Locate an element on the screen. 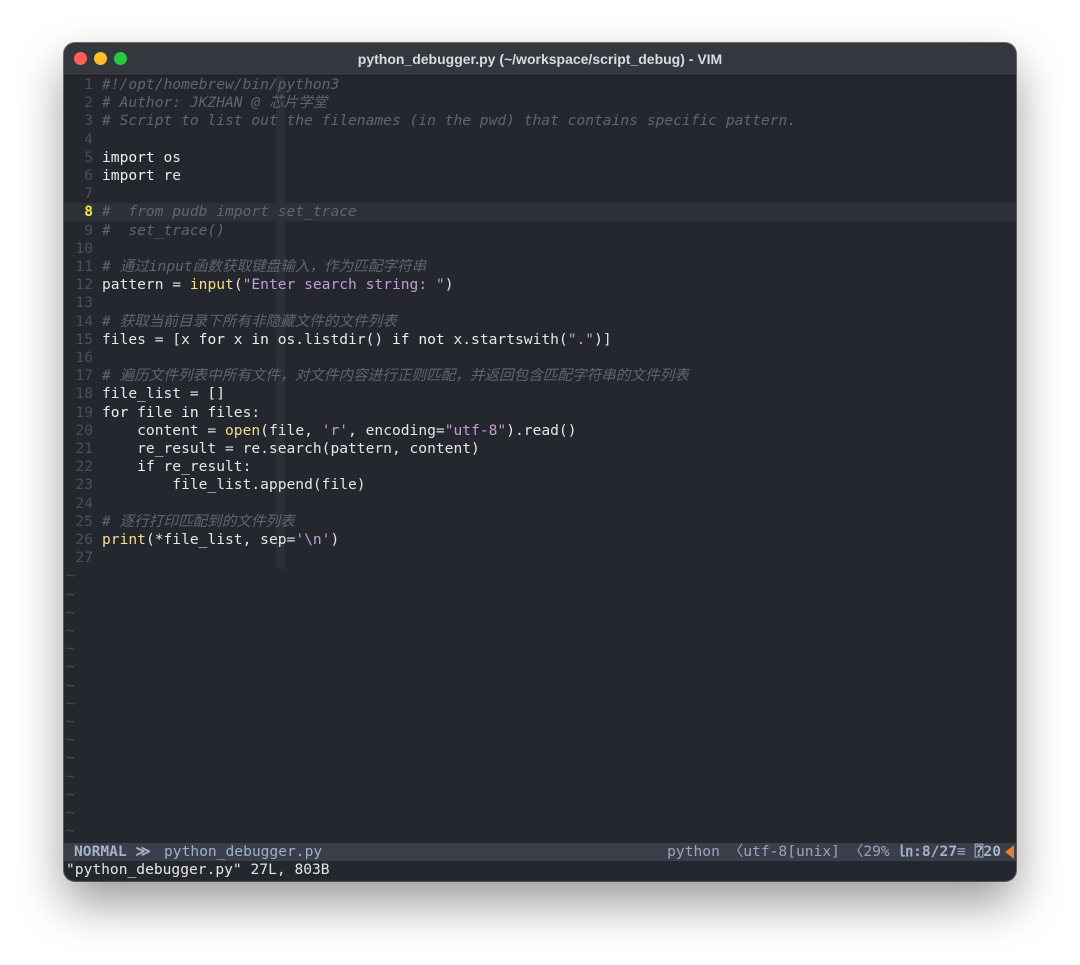 This screenshot has height=965, width=1080. status-percent: 29% is located at coordinates (876, 851).